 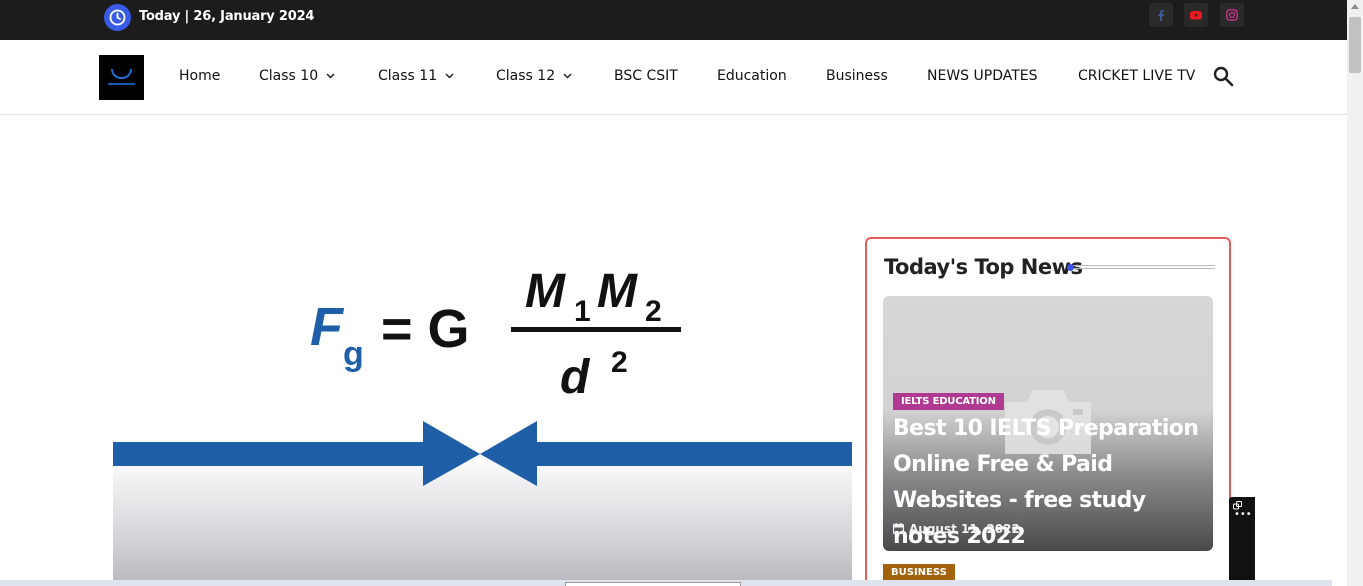 What do you see at coordinates (495, 334) in the screenshot?
I see `formula: F g = G M 1 M 2 d 2` at bounding box center [495, 334].